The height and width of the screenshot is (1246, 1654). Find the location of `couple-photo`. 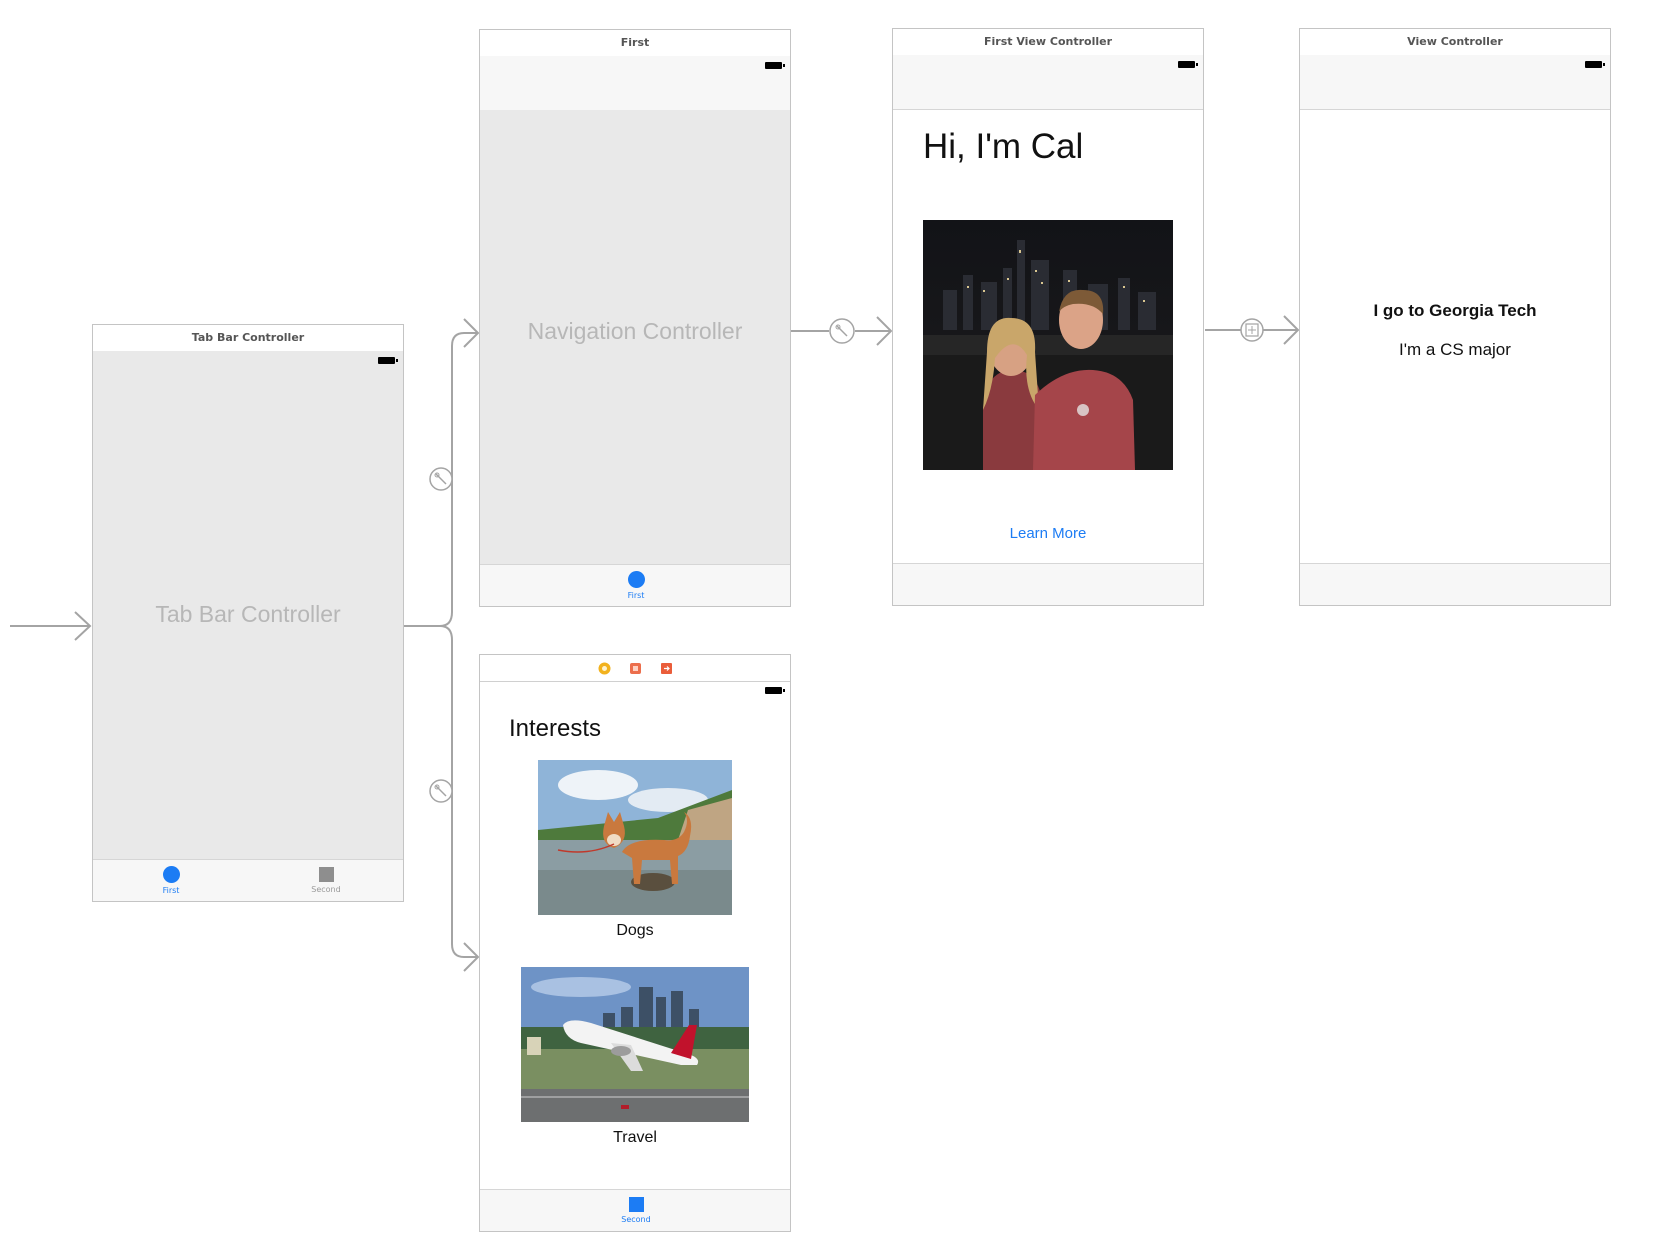

couple-photo is located at coordinates (1048, 345).